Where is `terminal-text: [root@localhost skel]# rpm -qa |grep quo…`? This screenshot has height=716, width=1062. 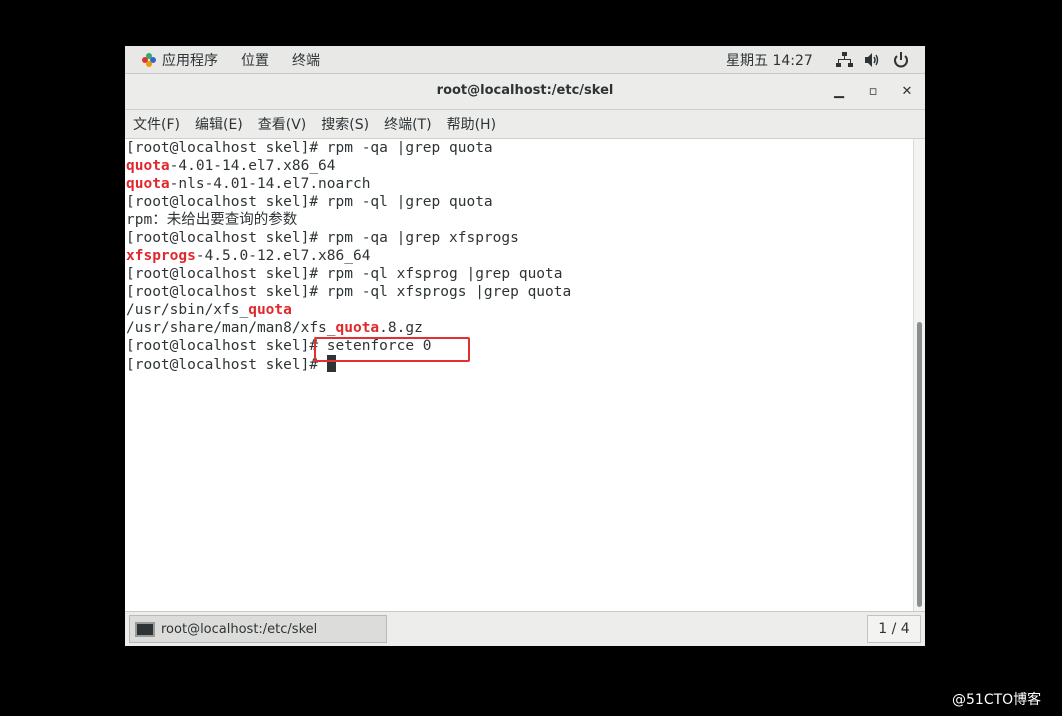
terminal-text: [root@localhost skel]# rpm -qa |grep quo… is located at coordinates (309, 148).